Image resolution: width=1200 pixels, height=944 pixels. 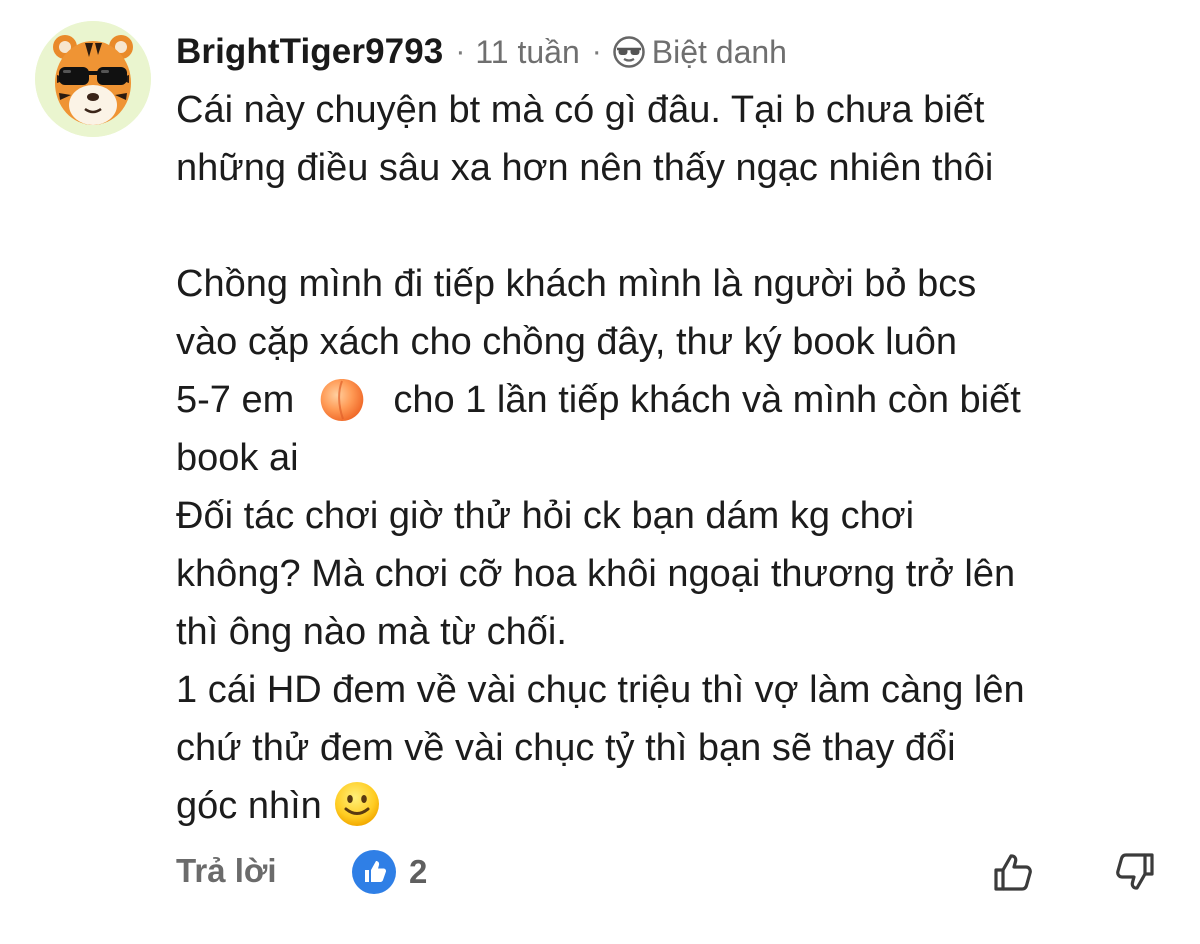 What do you see at coordinates (374, 872) in the screenshot?
I see `blue-thumbs-up-icon` at bounding box center [374, 872].